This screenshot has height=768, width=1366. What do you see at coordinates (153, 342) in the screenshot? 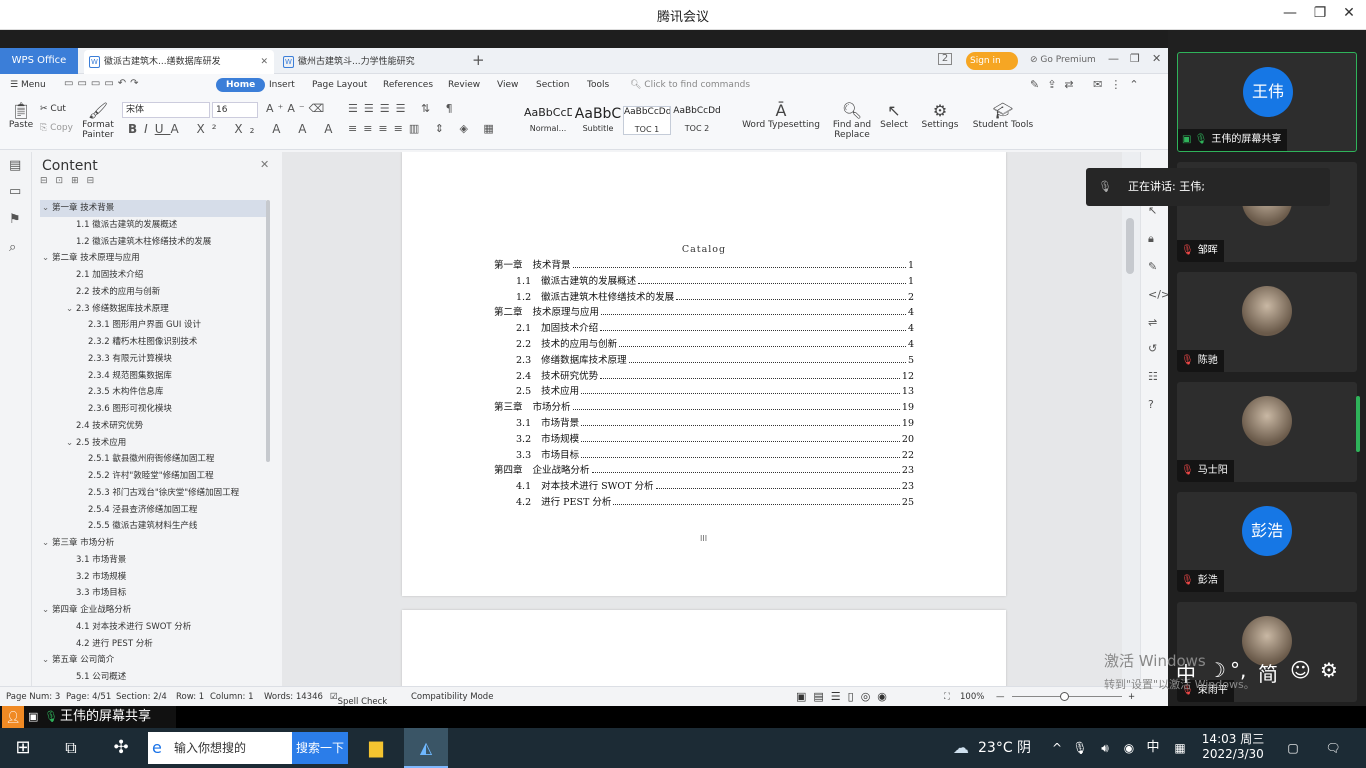
I see `nav-item: 2.3.2 糟朽木柱图像识别技术` at bounding box center [153, 342].